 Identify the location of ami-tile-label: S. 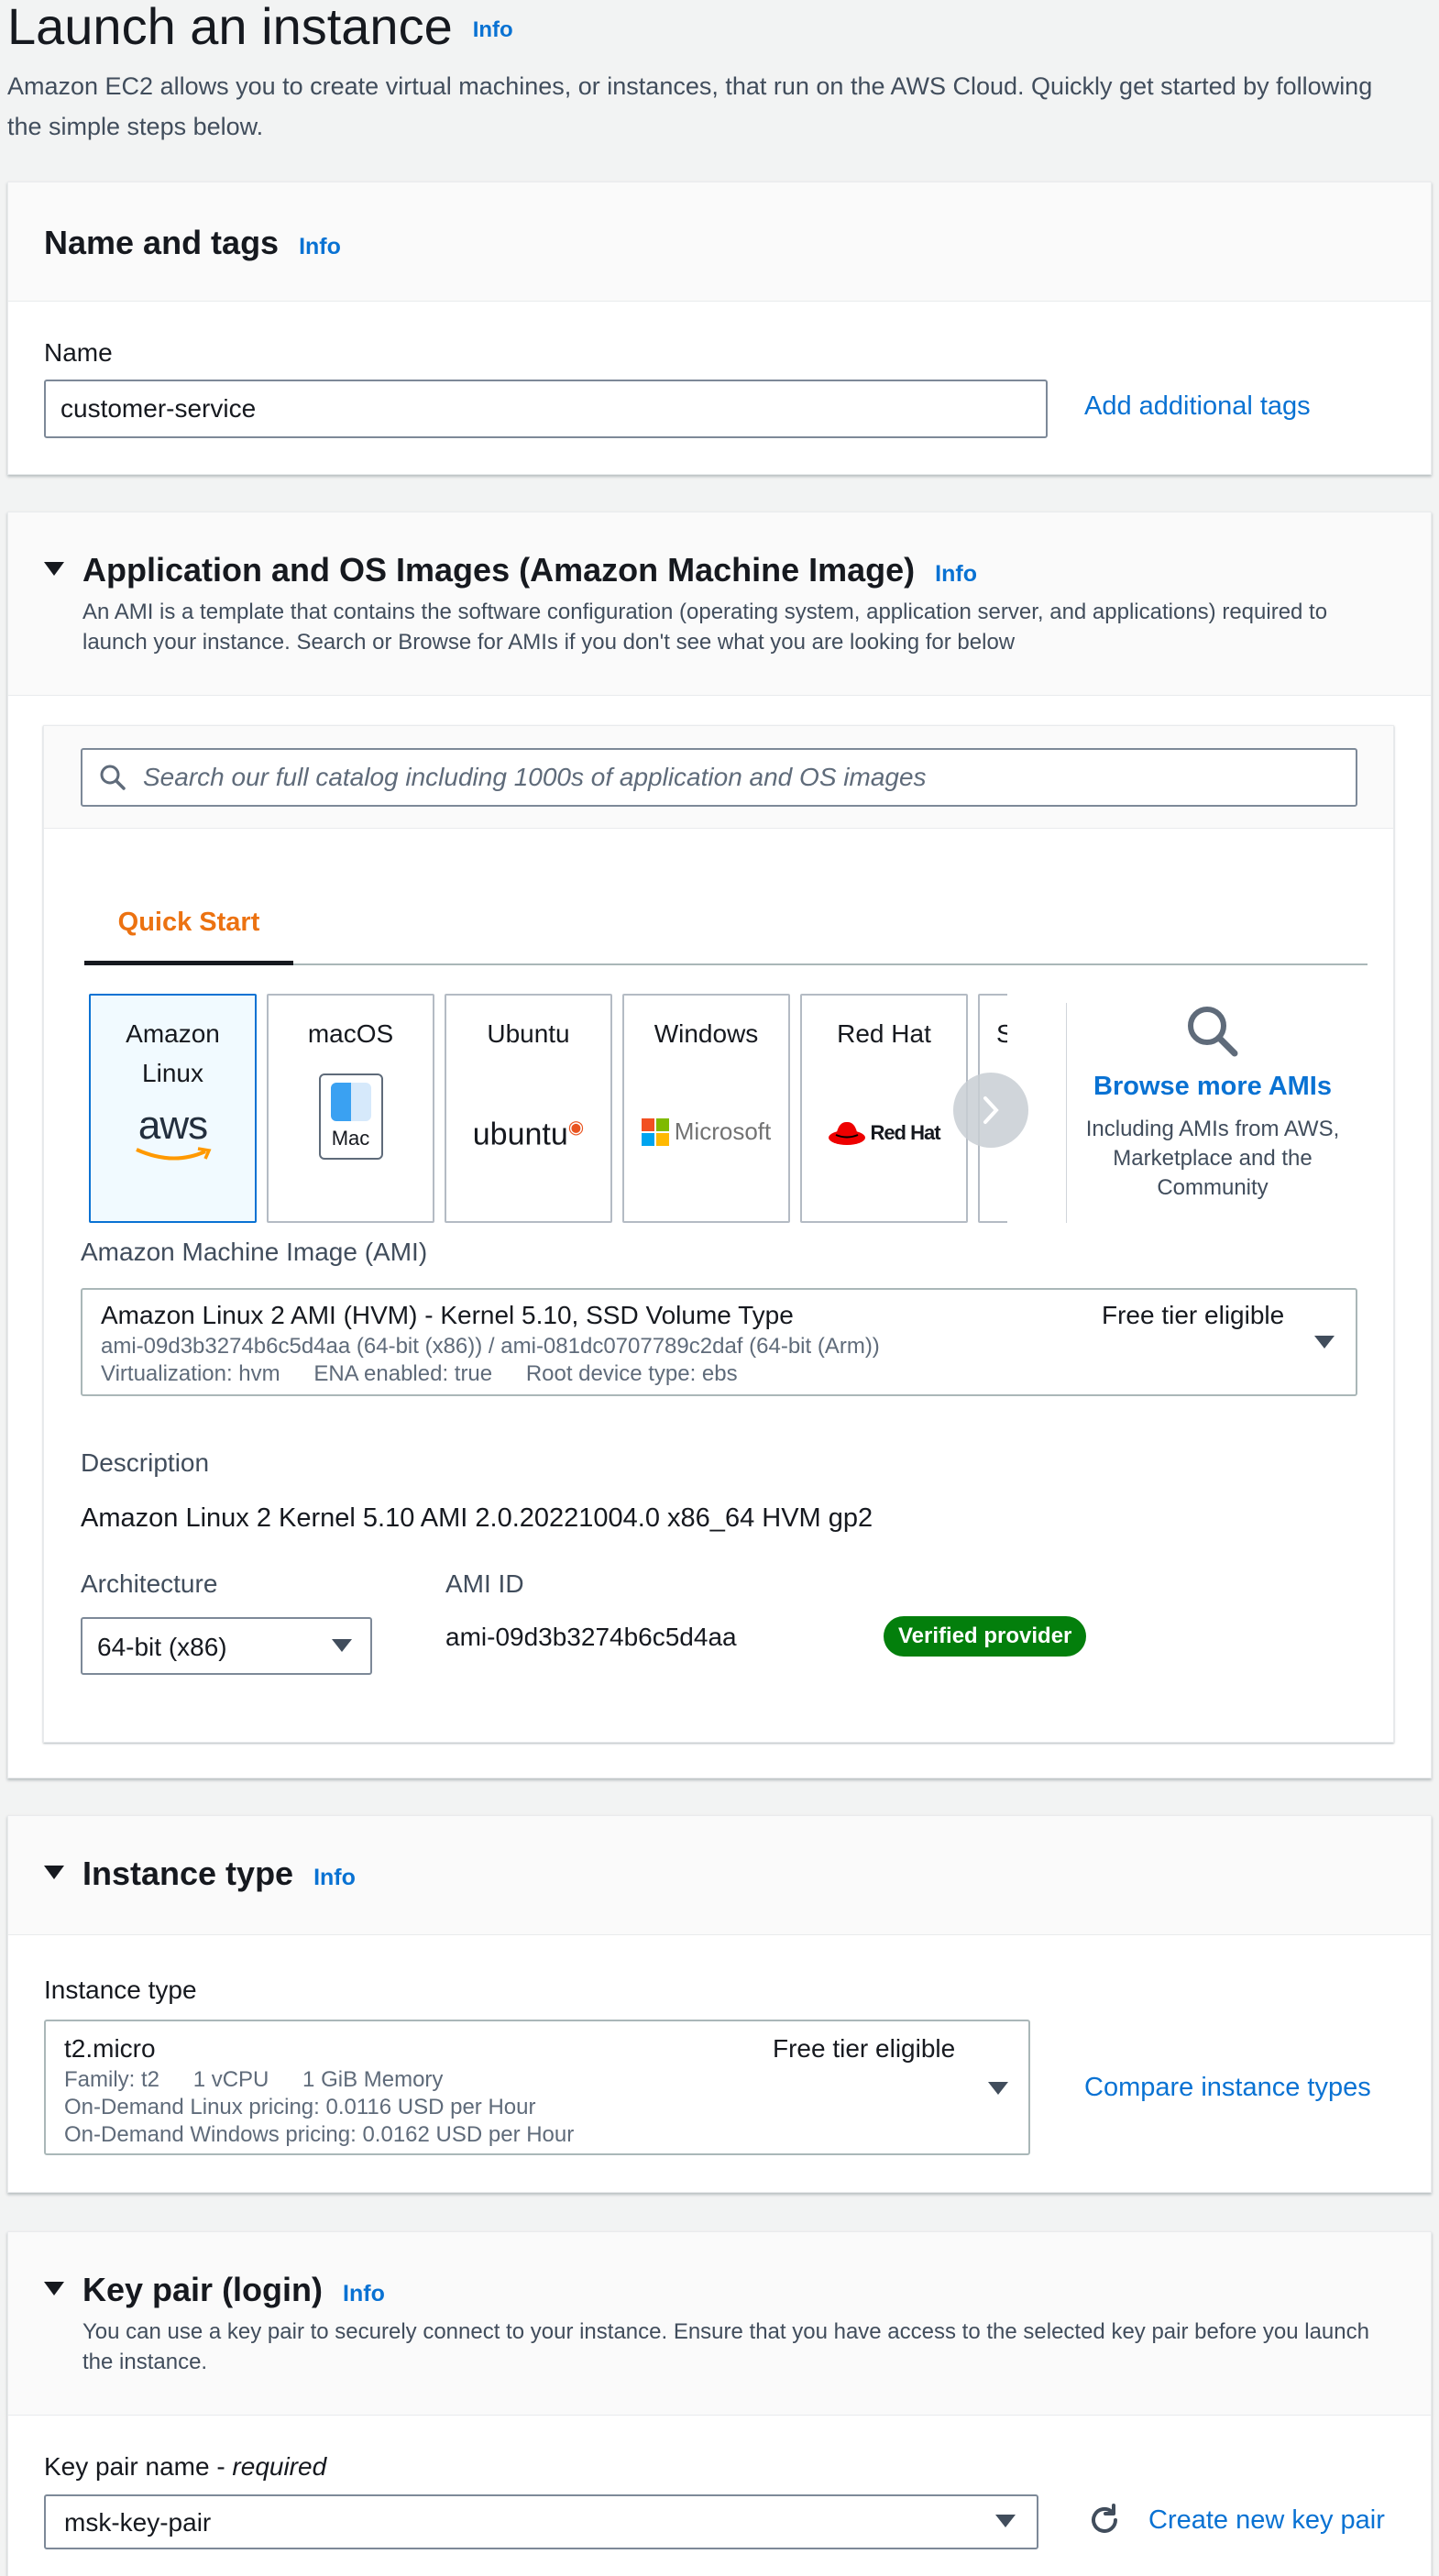
(1002, 1033).